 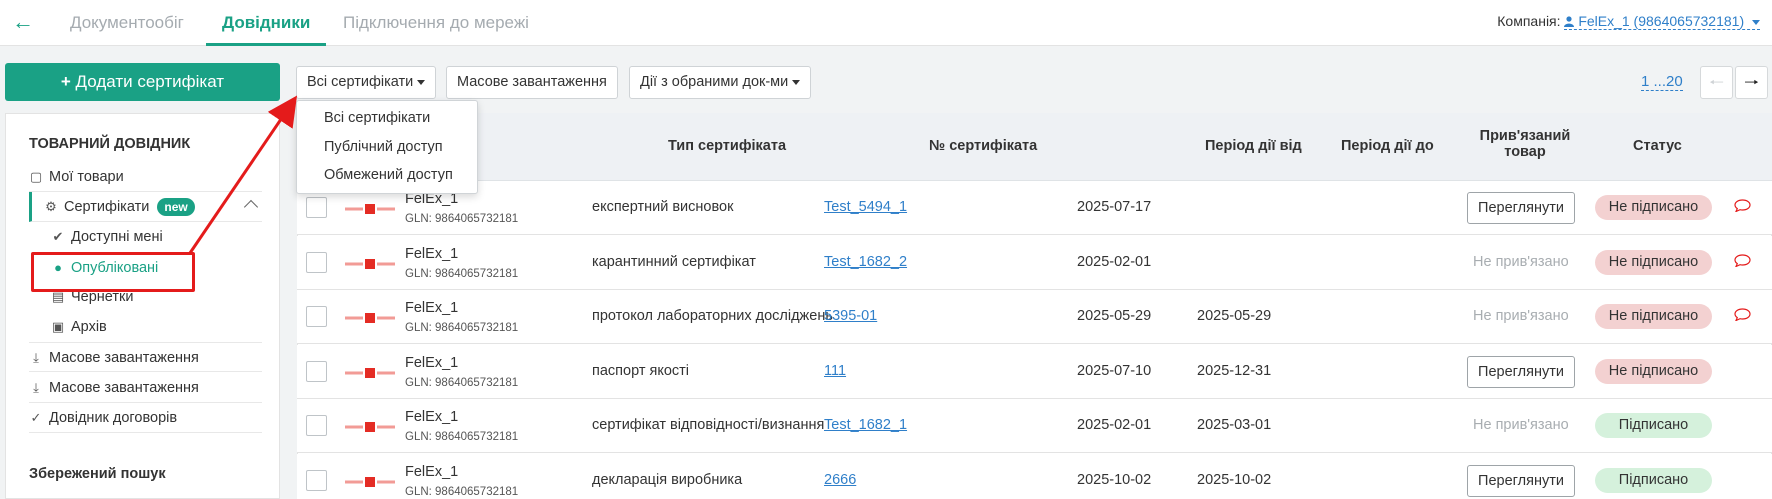 What do you see at coordinates (23, 22) in the screenshot?
I see `arrow-left-icon: ←` at bounding box center [23, 22].